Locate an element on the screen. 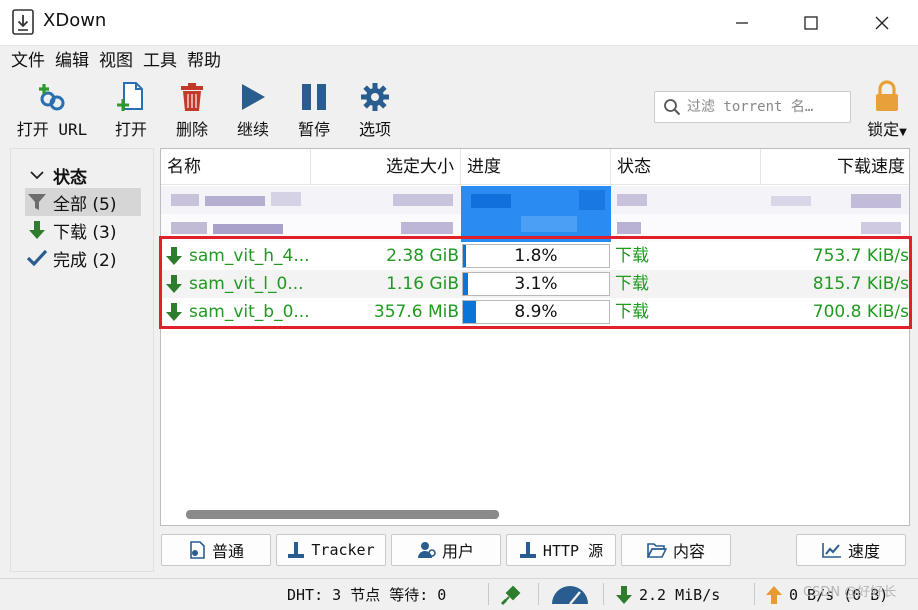 The height and width of the screenshot is (610, 918). minimize-icon is located at coordinates (742, 23).